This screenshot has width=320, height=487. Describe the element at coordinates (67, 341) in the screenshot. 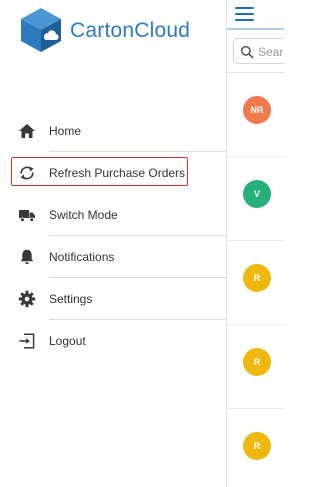

I see `drawer-item-label: Logout` at that location.